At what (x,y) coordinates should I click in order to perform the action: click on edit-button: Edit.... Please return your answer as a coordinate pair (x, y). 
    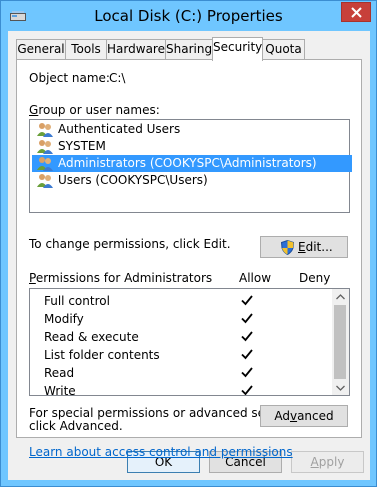
    Looking at the image, I should click on (304, 247).